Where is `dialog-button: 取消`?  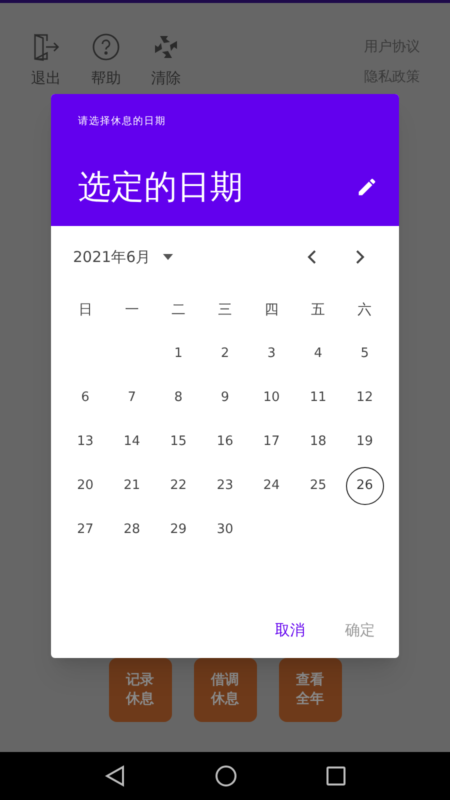 dialog-button: 取消 is located at coordinates (290, 630).